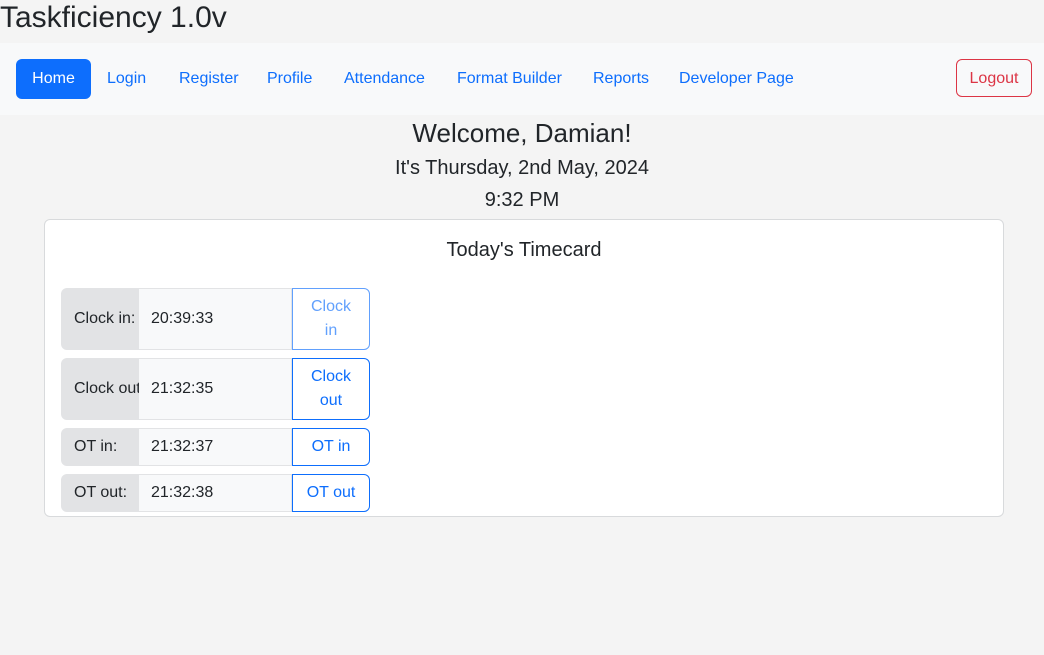  I want to click on clock-in-row: Clock in: 20:39:33 Clock in, so click(215, 319).